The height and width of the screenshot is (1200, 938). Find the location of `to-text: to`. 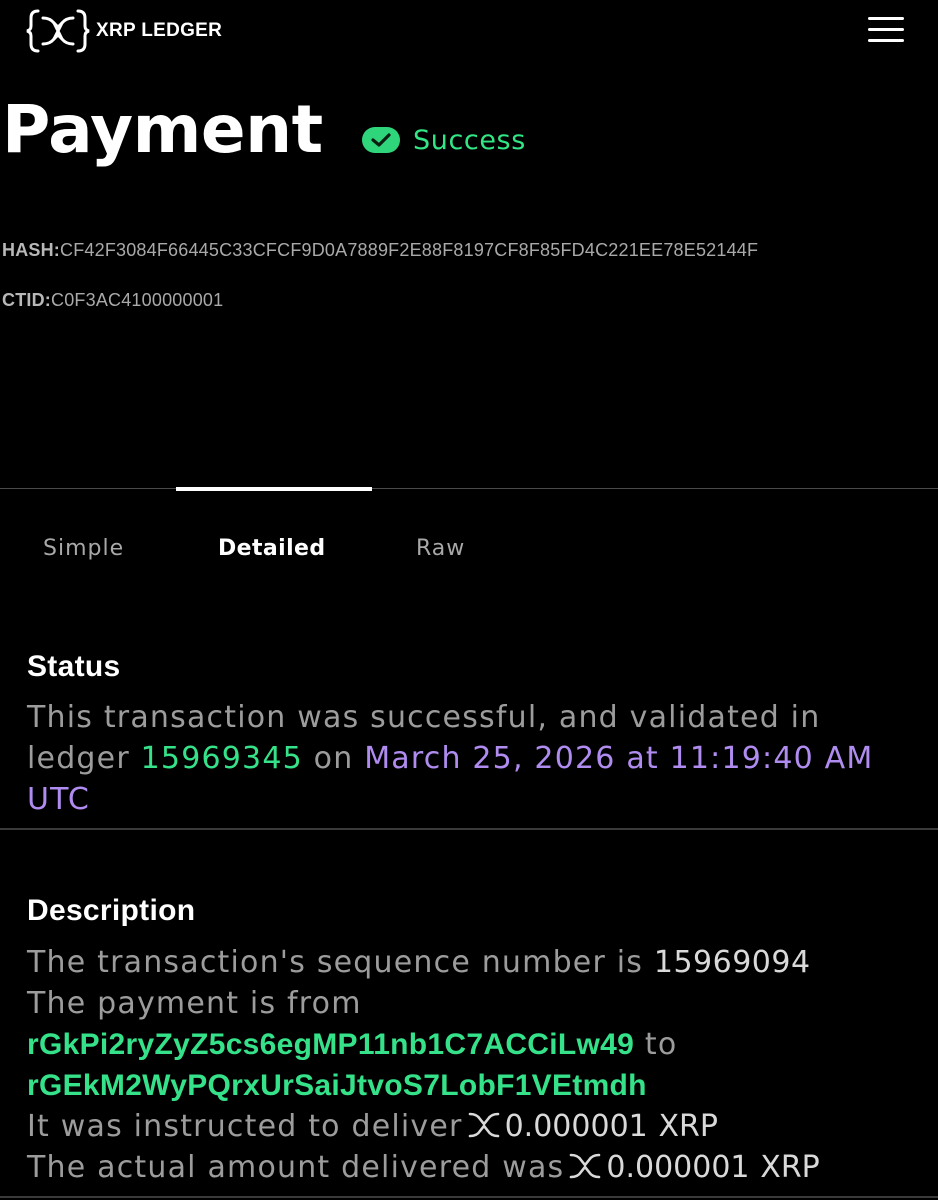

to-text: to is located at coordinates (661, 1044).